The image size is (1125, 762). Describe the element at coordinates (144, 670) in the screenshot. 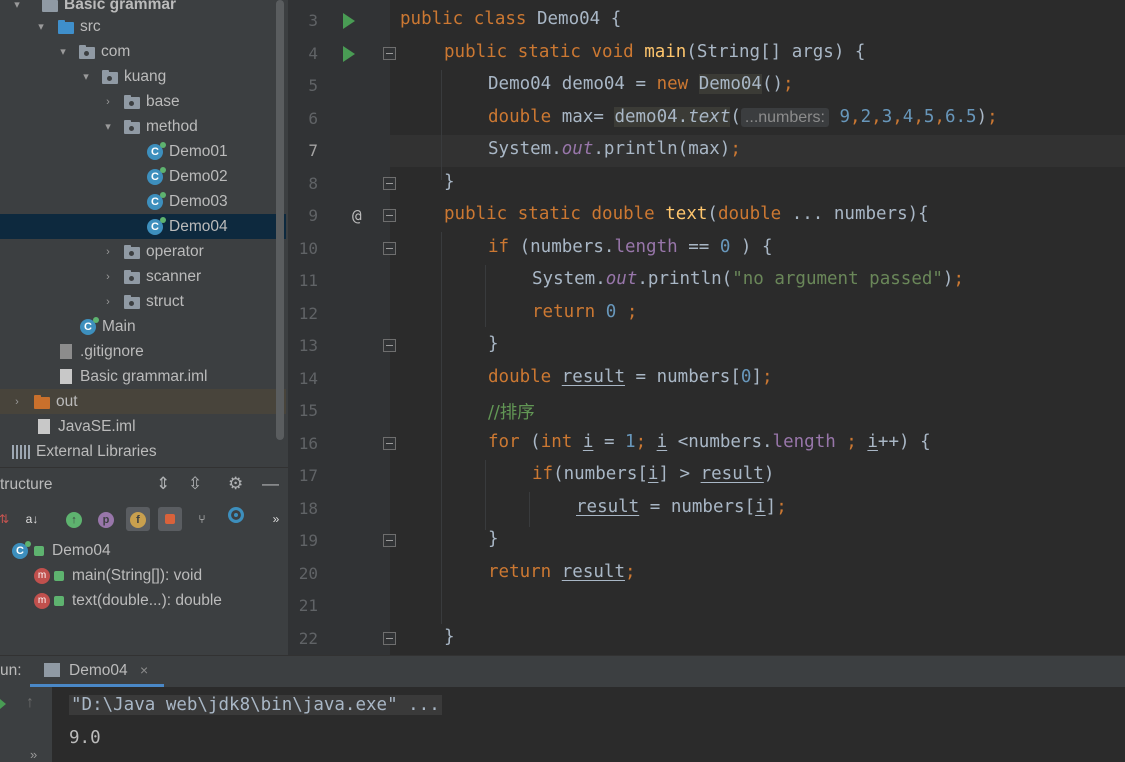

I see `close-icon: ×` at that location.